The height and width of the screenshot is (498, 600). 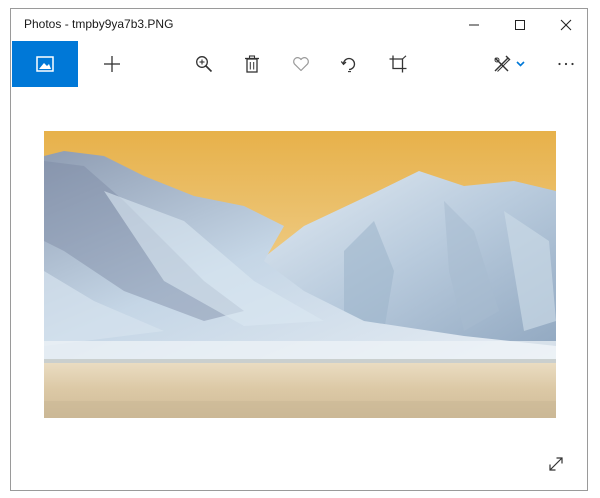 I want to click on add-to-button, so click(x=112, y=64).